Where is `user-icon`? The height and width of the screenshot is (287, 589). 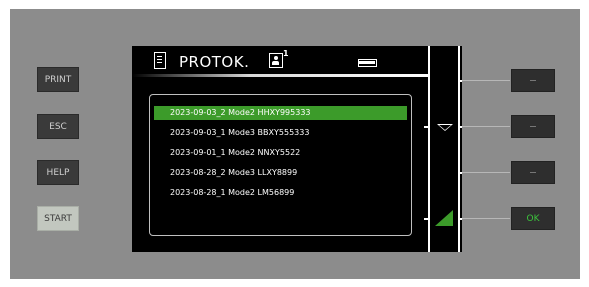 user-icon is located at coordinates (276, 60).